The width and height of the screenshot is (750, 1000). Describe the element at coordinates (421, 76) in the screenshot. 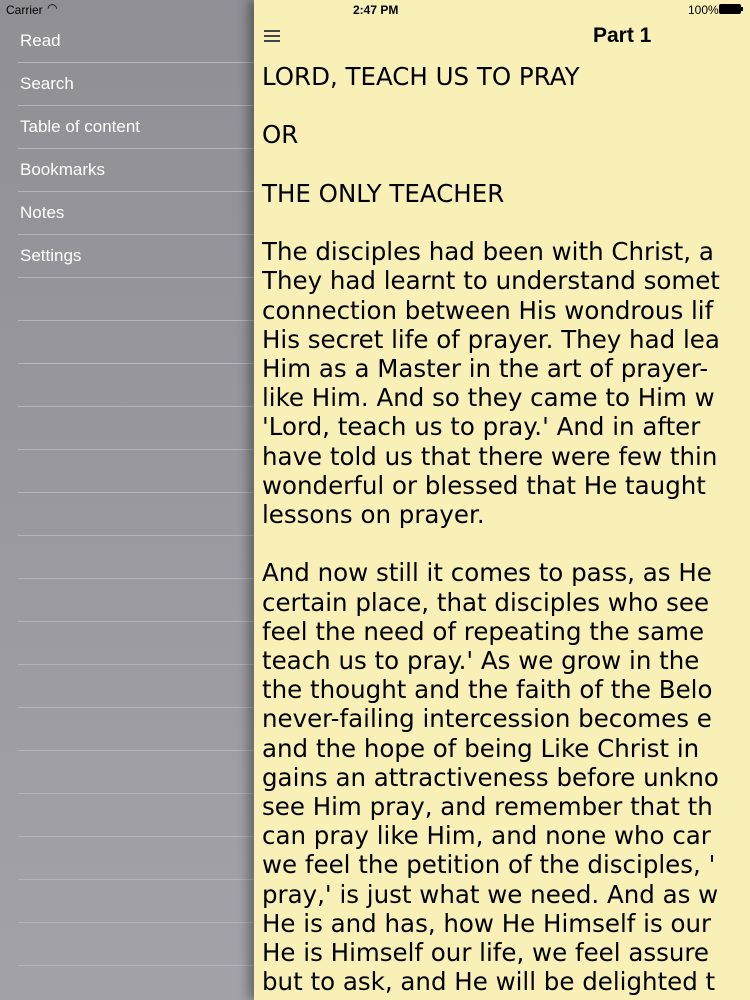

I see `text-line: LORD, TEACH US TO PRAY` at that location.